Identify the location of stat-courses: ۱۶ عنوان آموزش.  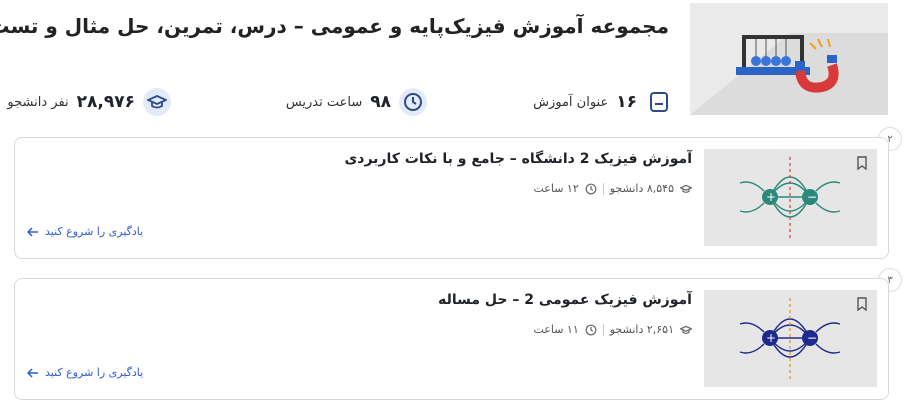
(603, 102).